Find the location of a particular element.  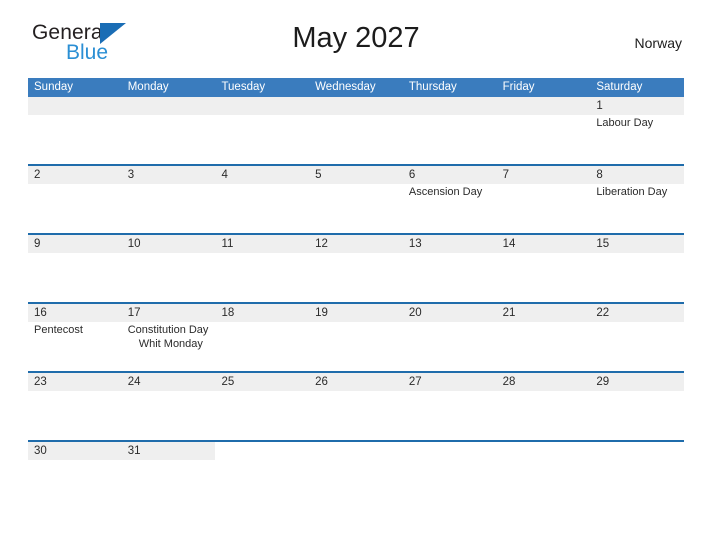

calendar-day-cell: 1 Labour Day is located at coordinates (637, 130).